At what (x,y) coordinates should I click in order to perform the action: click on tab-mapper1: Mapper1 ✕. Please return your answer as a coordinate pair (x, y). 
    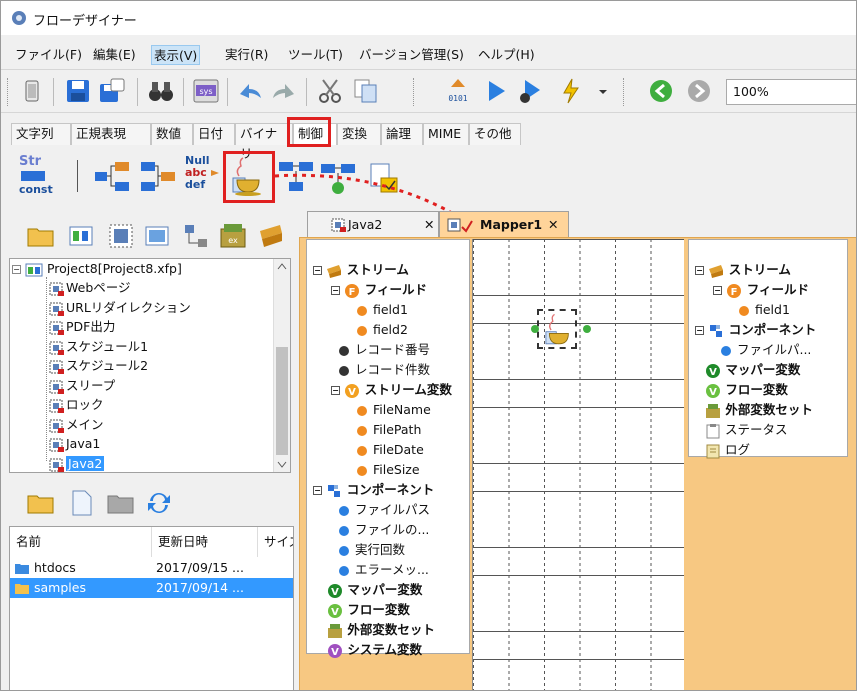
    Looking at the image, I should click on (504, 224).